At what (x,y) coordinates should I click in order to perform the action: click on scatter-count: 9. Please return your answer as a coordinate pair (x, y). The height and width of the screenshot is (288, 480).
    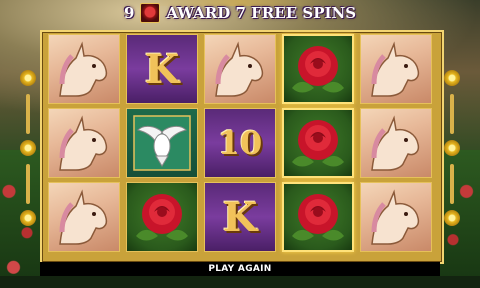
    Looking at the image, I should click on (129, 13).